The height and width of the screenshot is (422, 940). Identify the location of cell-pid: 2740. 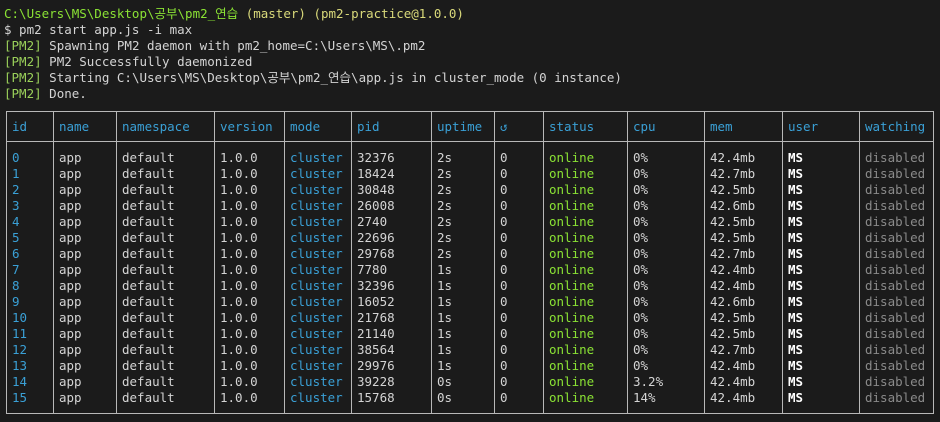
(372, 221).